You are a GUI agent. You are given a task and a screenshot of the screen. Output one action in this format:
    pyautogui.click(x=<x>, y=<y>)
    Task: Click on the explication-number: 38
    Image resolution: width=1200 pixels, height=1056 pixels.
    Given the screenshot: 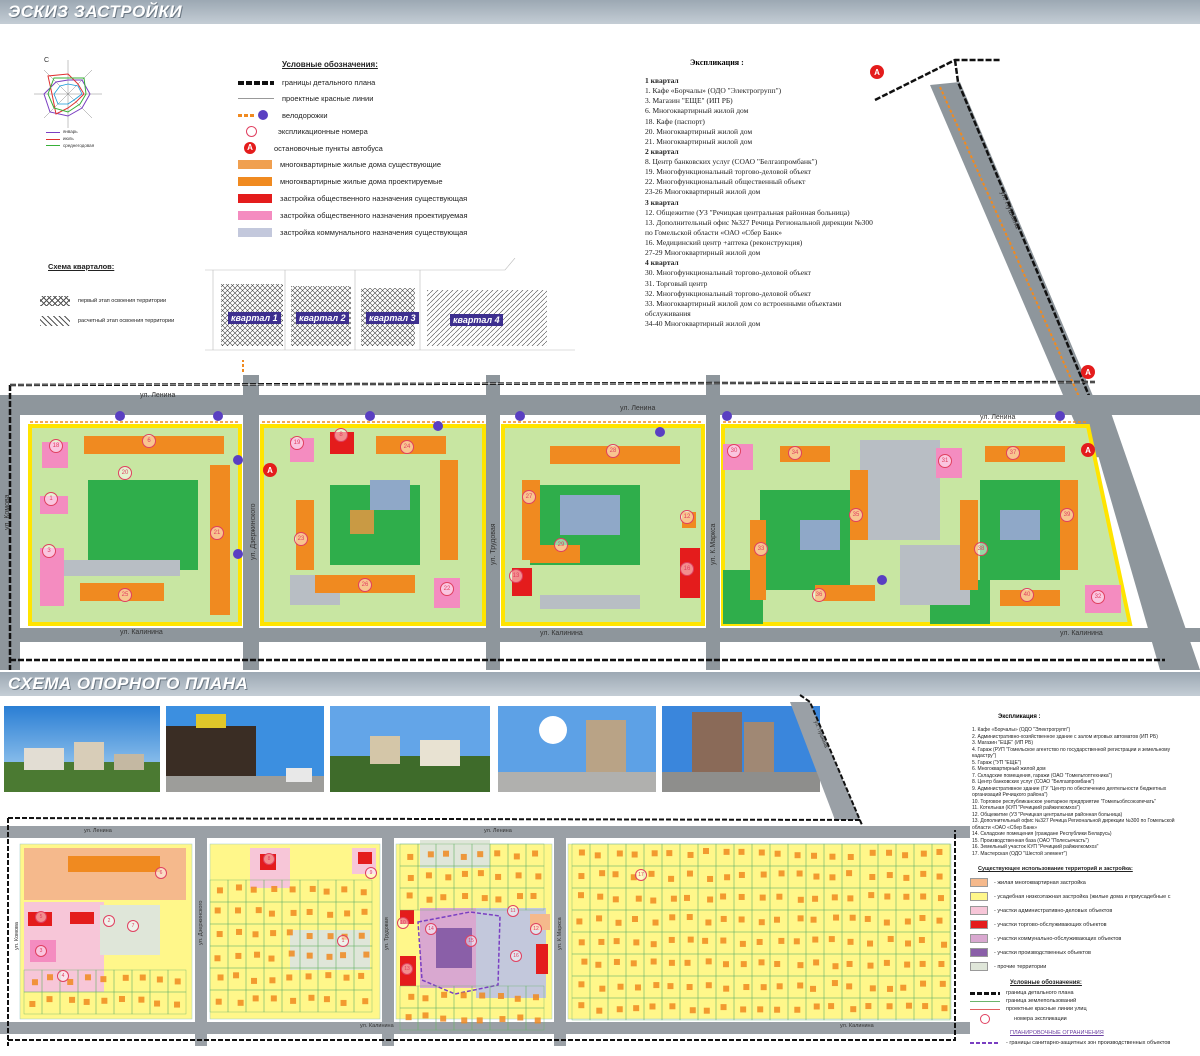 What is the action you would take?
    pyautogui.click(x=981, y=549)
    